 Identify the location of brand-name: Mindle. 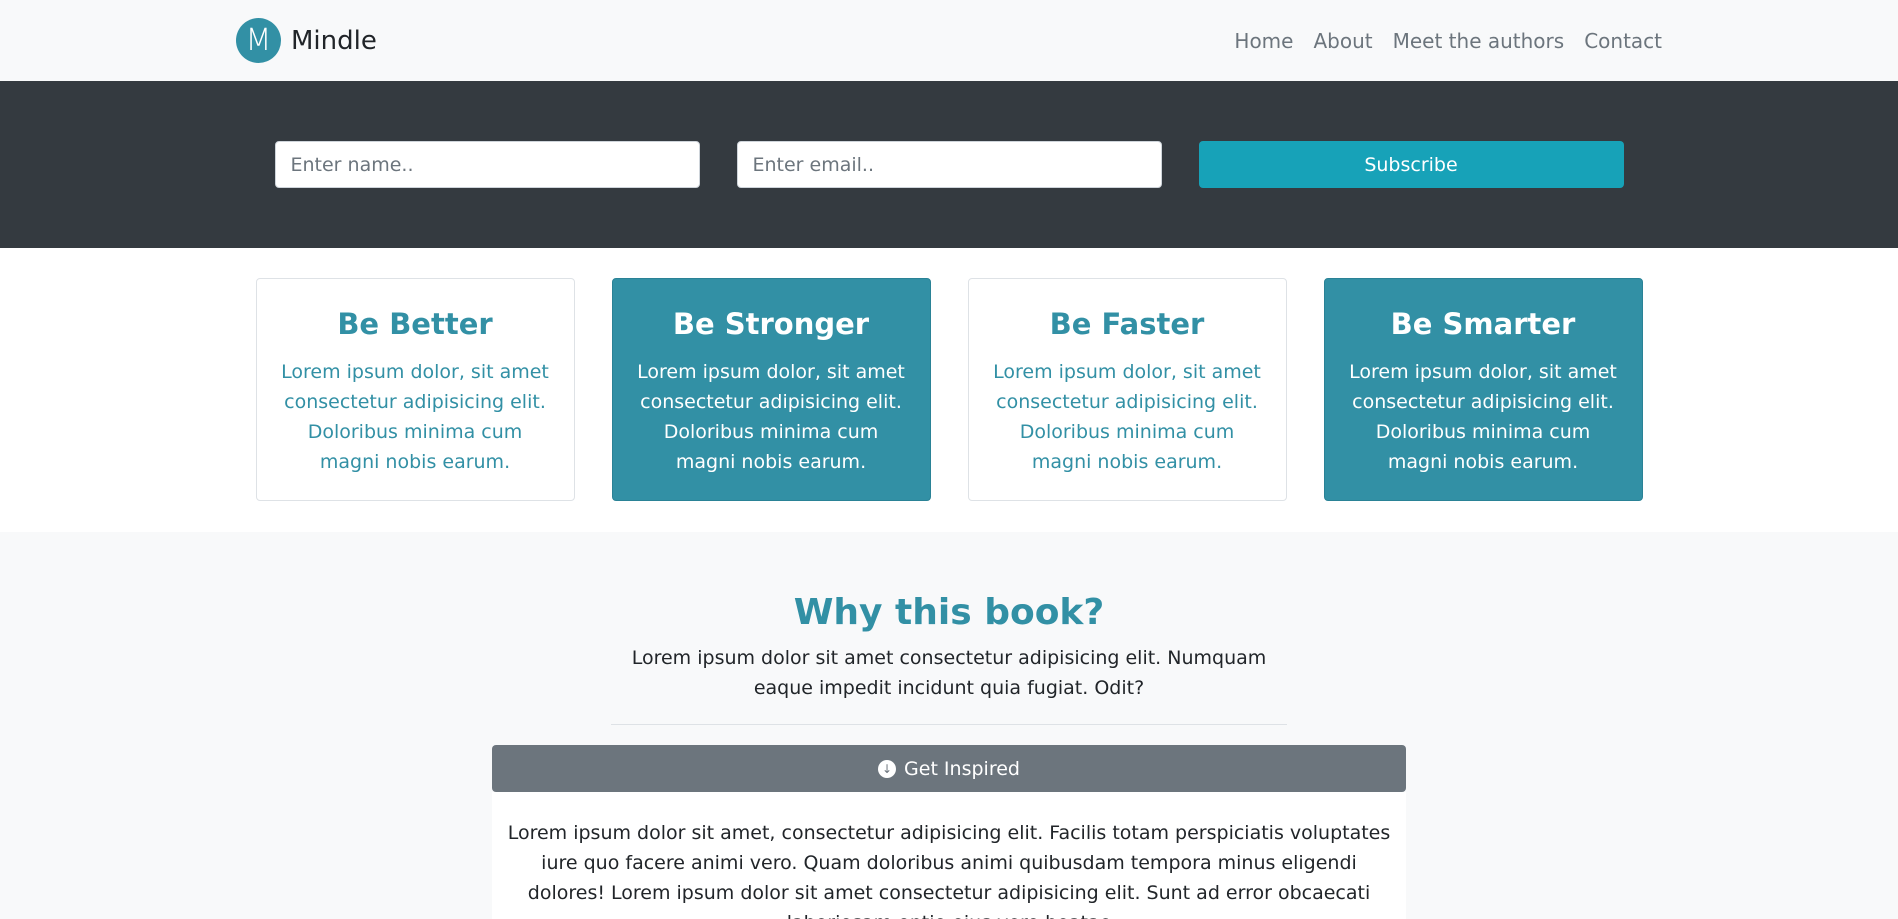
(334, 40).